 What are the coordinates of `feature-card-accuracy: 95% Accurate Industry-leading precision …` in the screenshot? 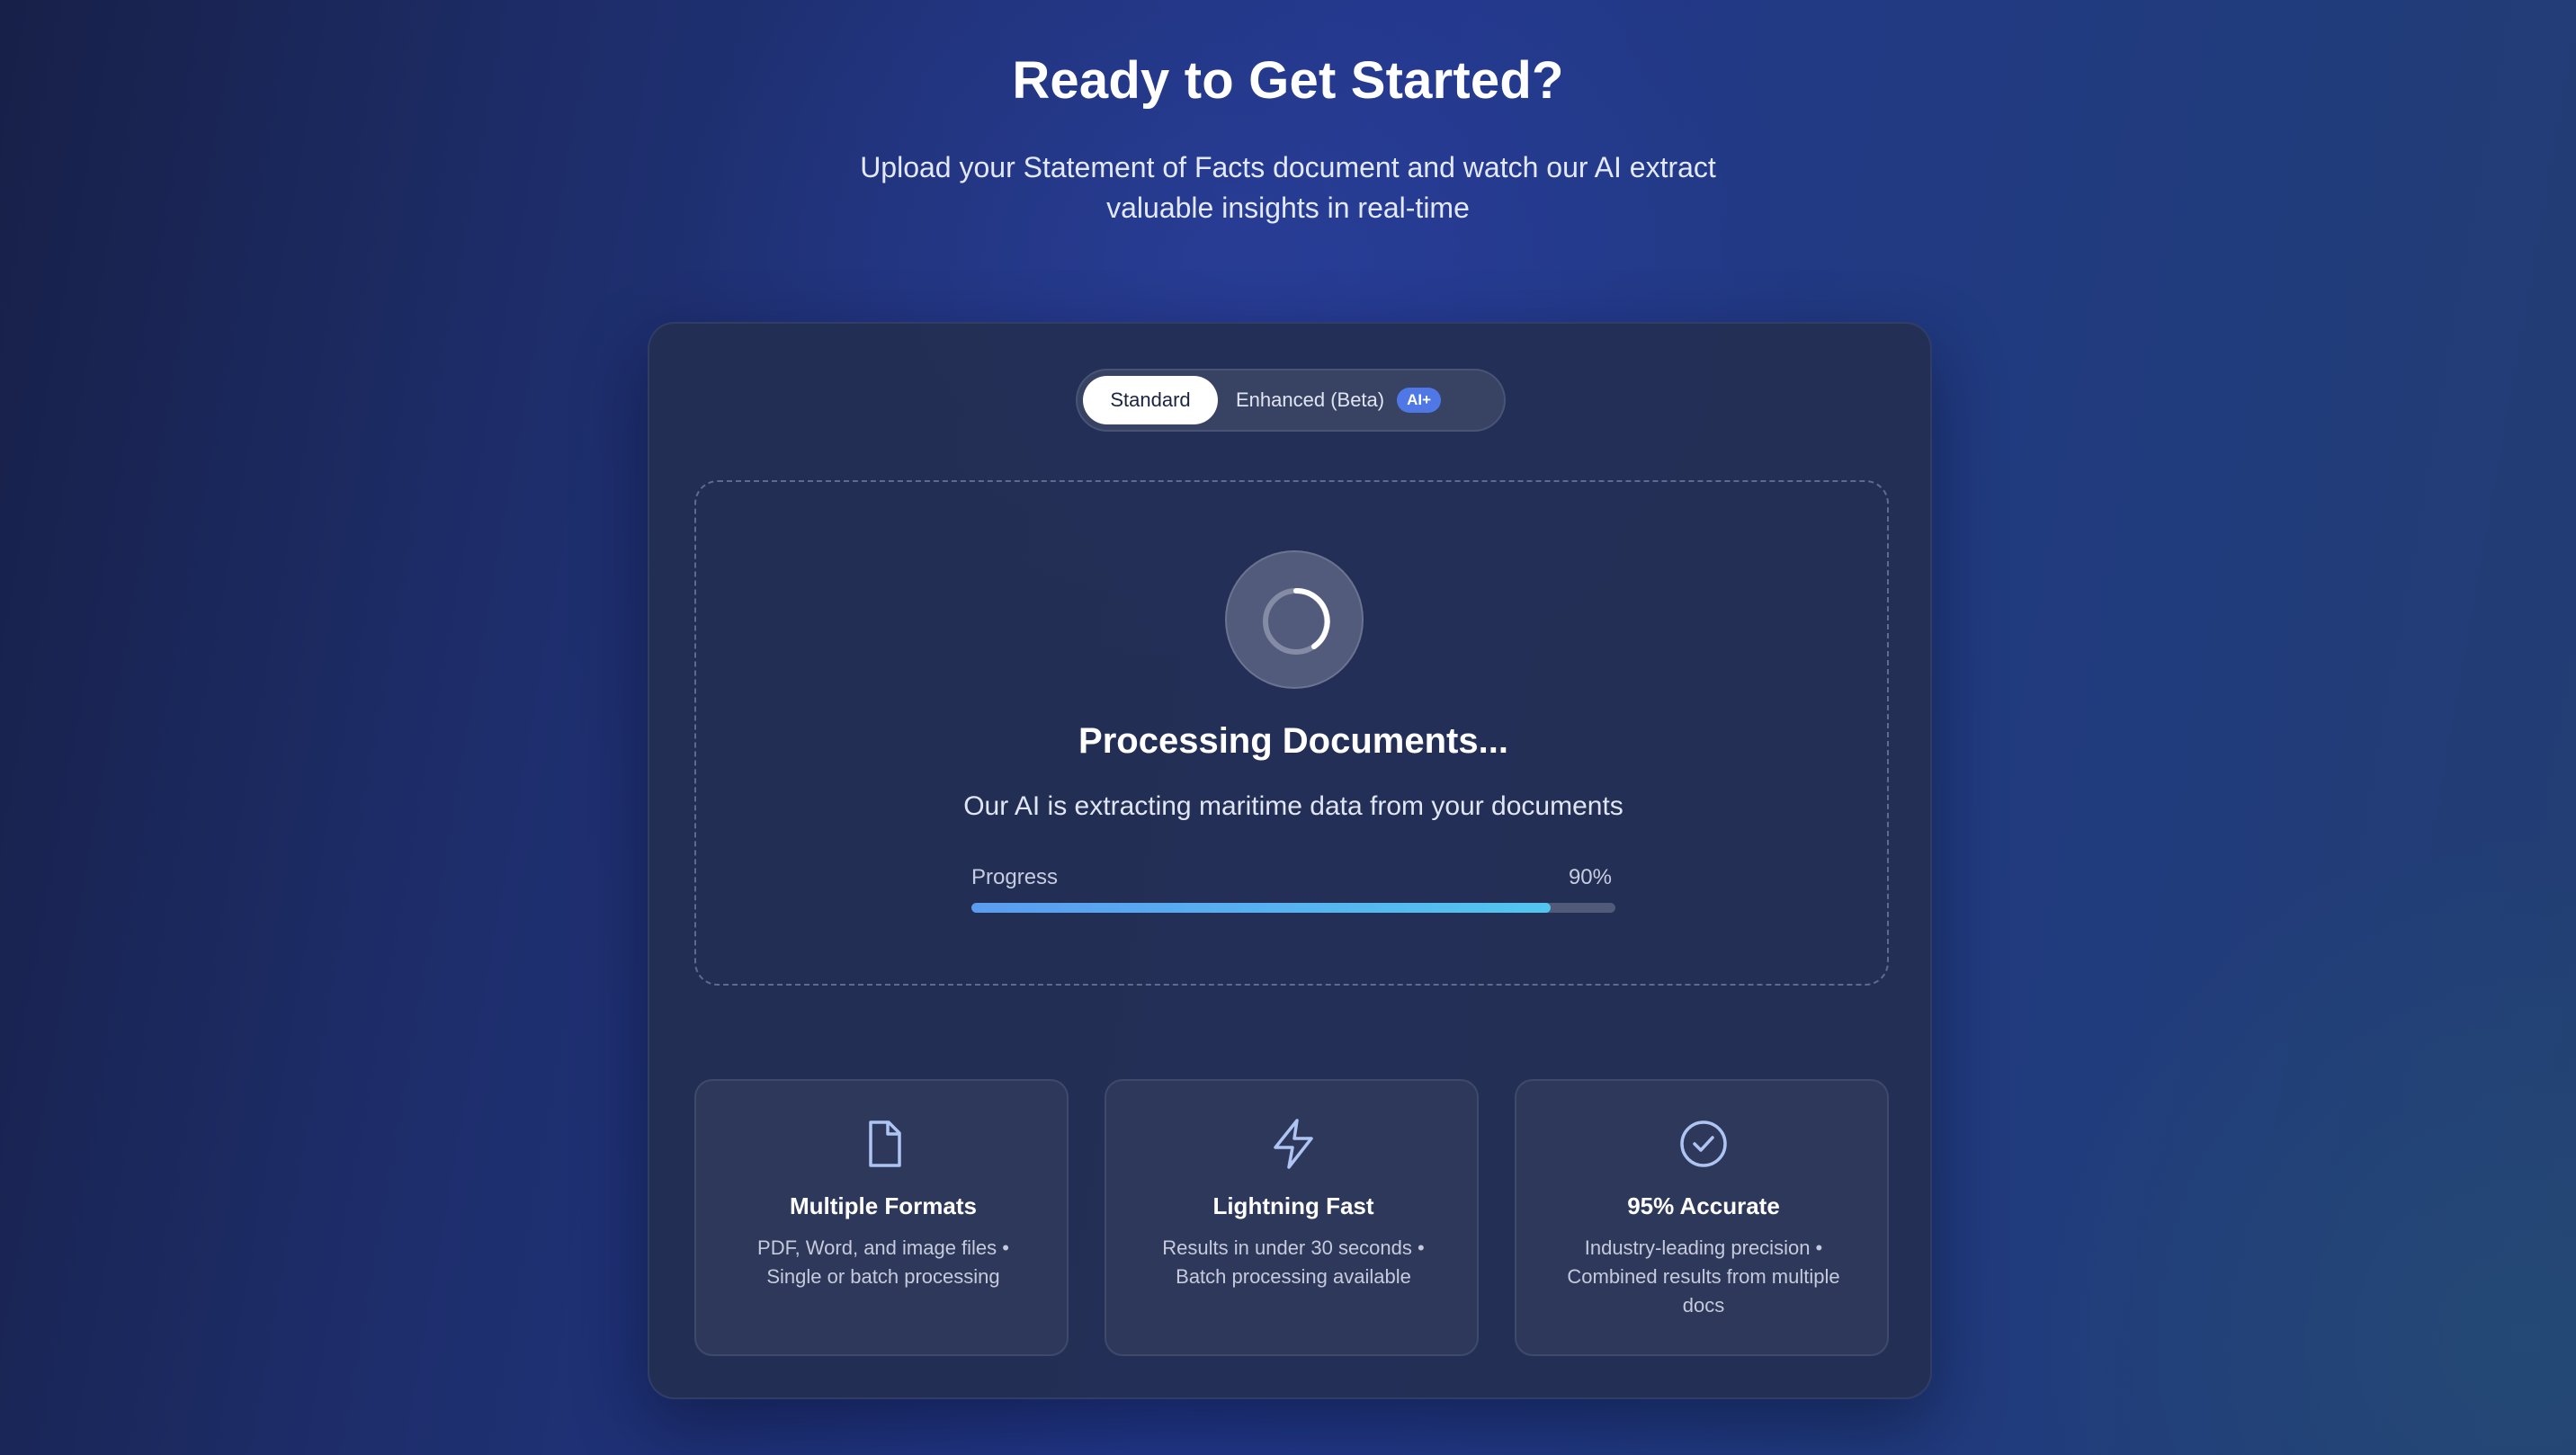 It's located at (1702, 1217).